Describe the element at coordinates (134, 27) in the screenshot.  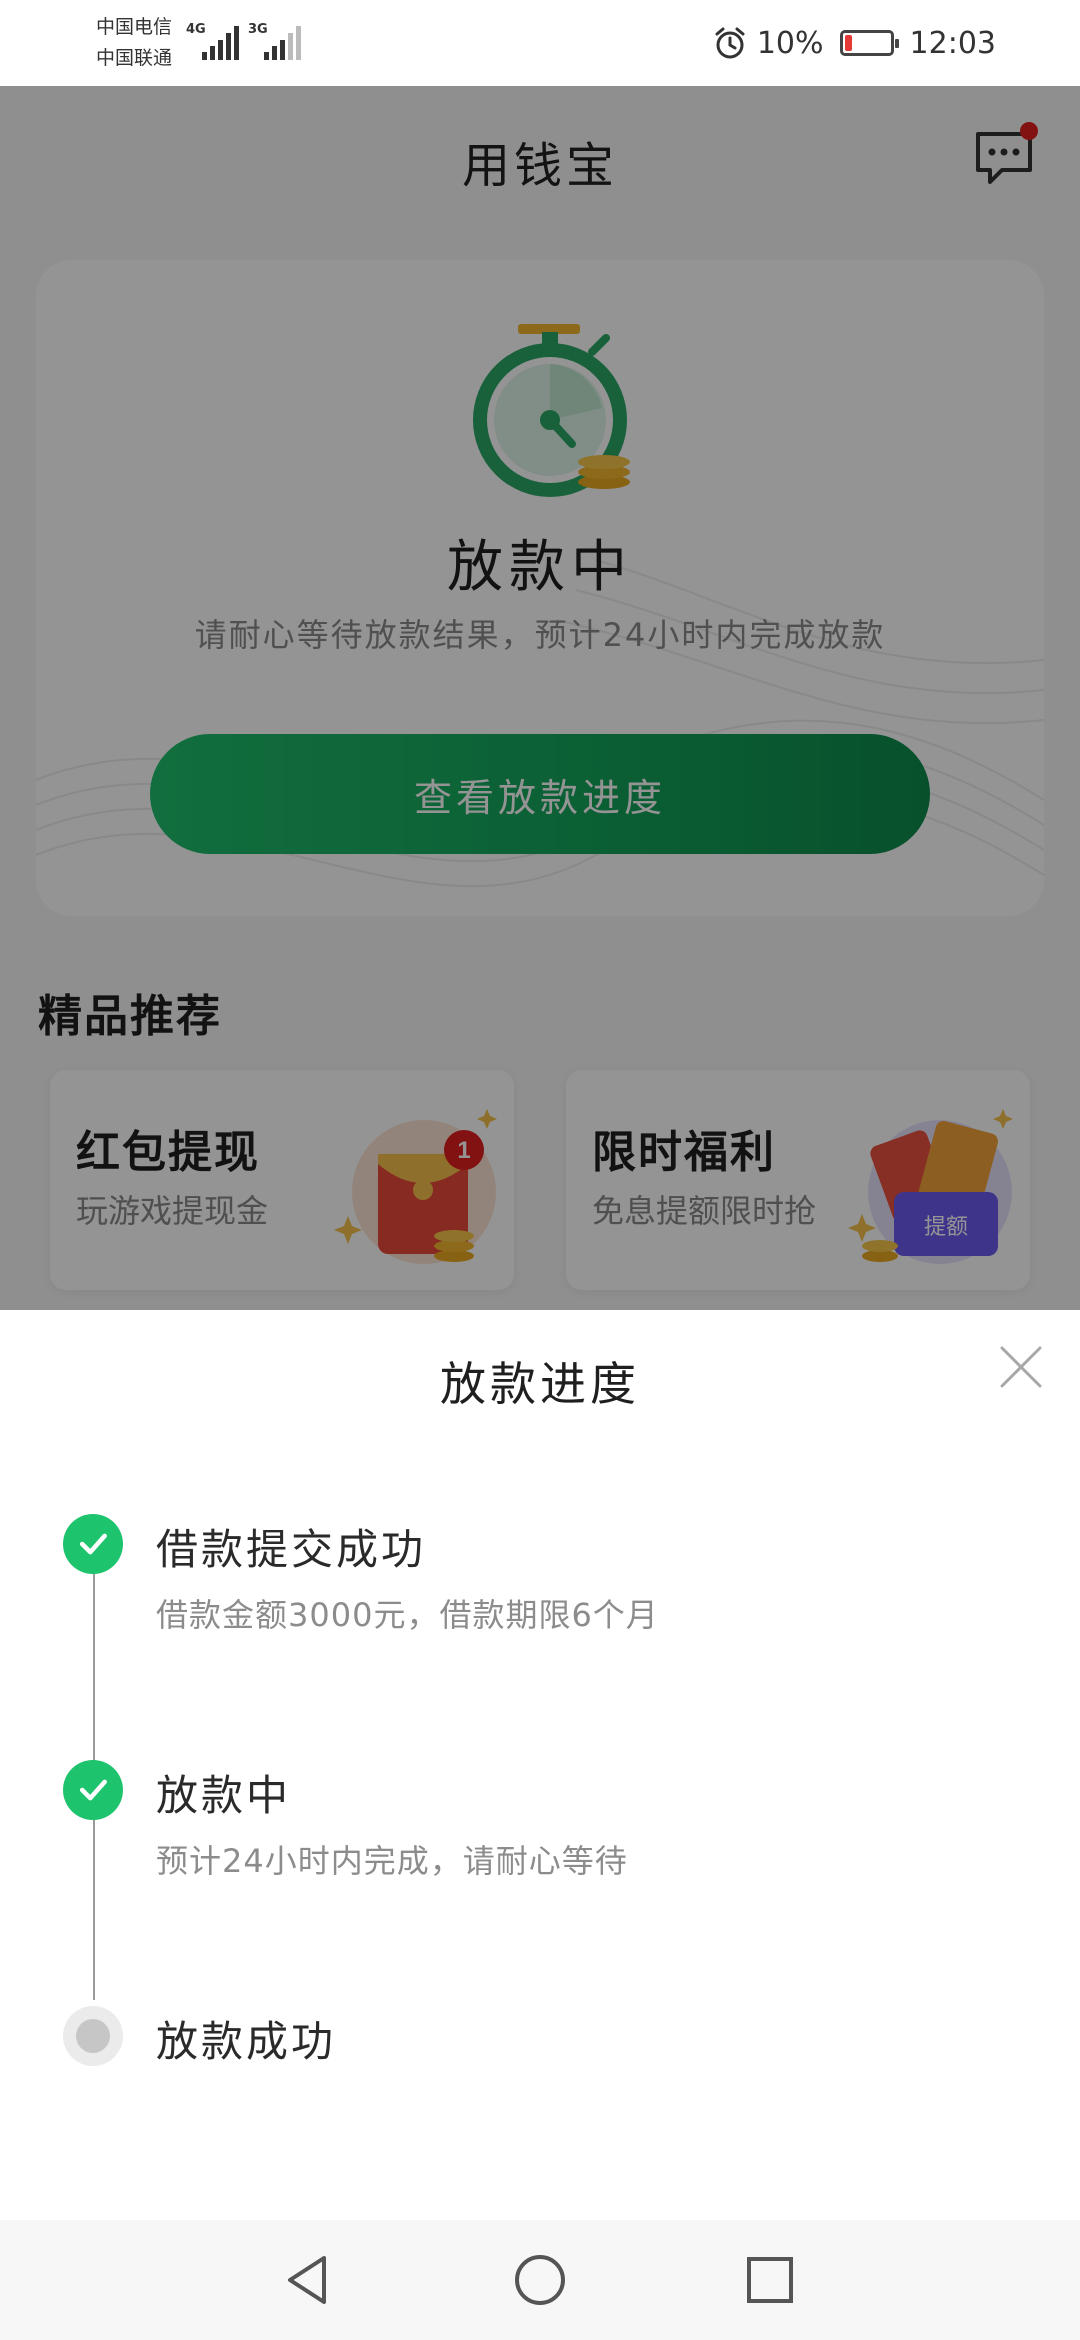
I see `carrier-1: 中国电信` at that location.